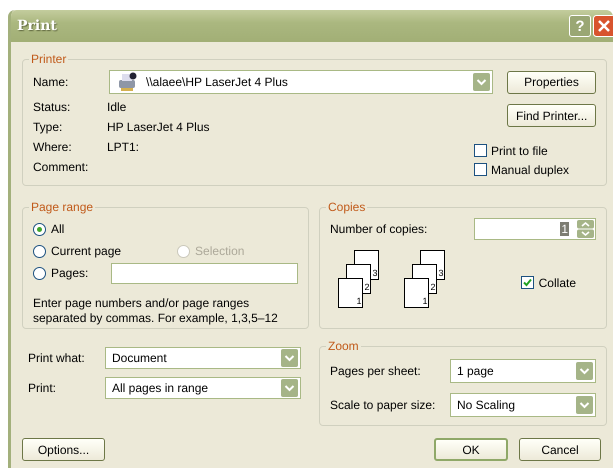 The image size is (613, 468). Describe the element at coordinates (343, 346) in the screenshot. I see `group-label: Zoom` at that location.